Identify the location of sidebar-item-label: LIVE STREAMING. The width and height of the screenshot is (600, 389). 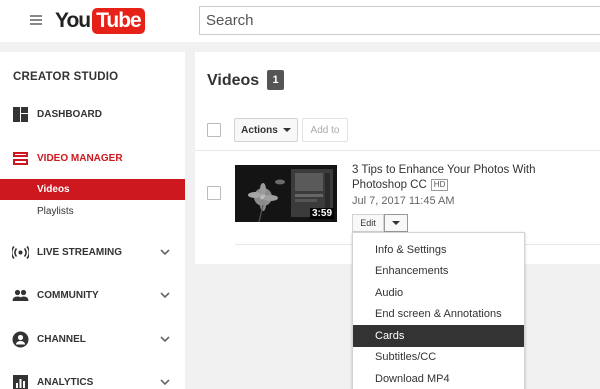
(80, 252).